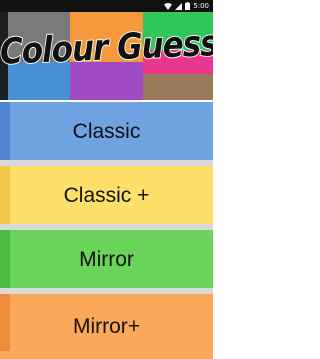 This screenshot has width=320, height=359. I want to click on classic-button: Classic, so click(106, 135).